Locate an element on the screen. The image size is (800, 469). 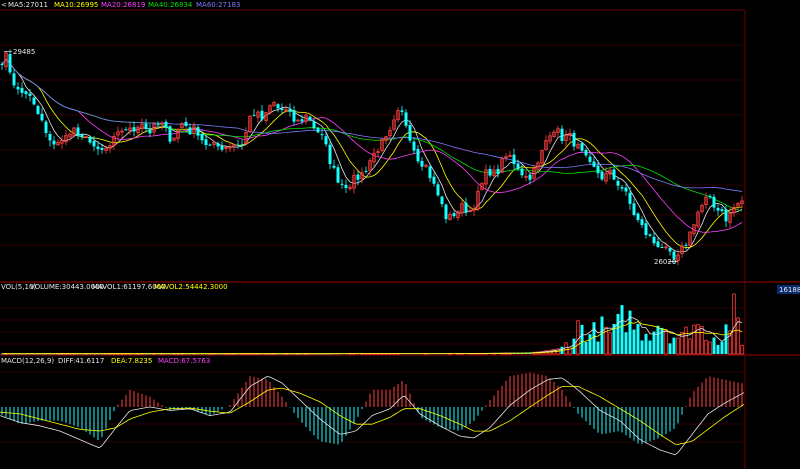
diff-label: DIFF:41.6117 is located at coordinates (81, 361).